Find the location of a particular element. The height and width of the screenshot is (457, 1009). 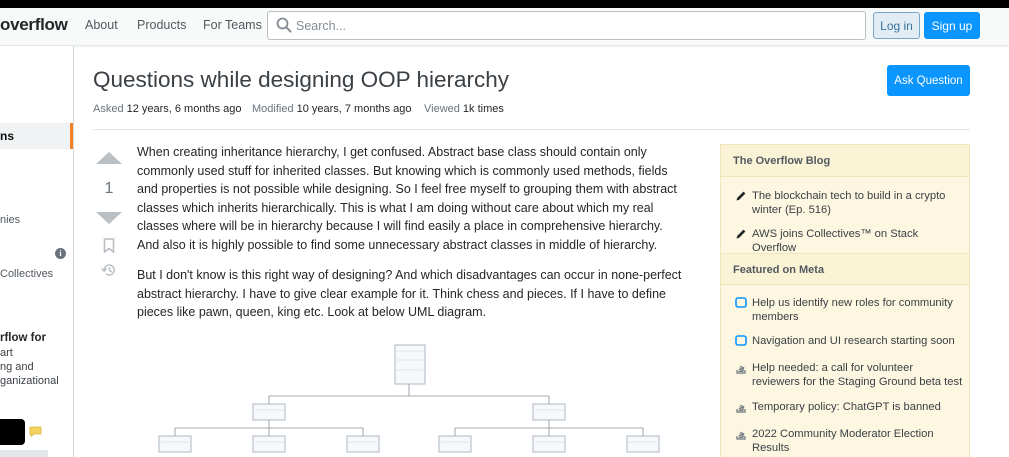

teams-promo-line: ng and is located at coordinates (17, 367).